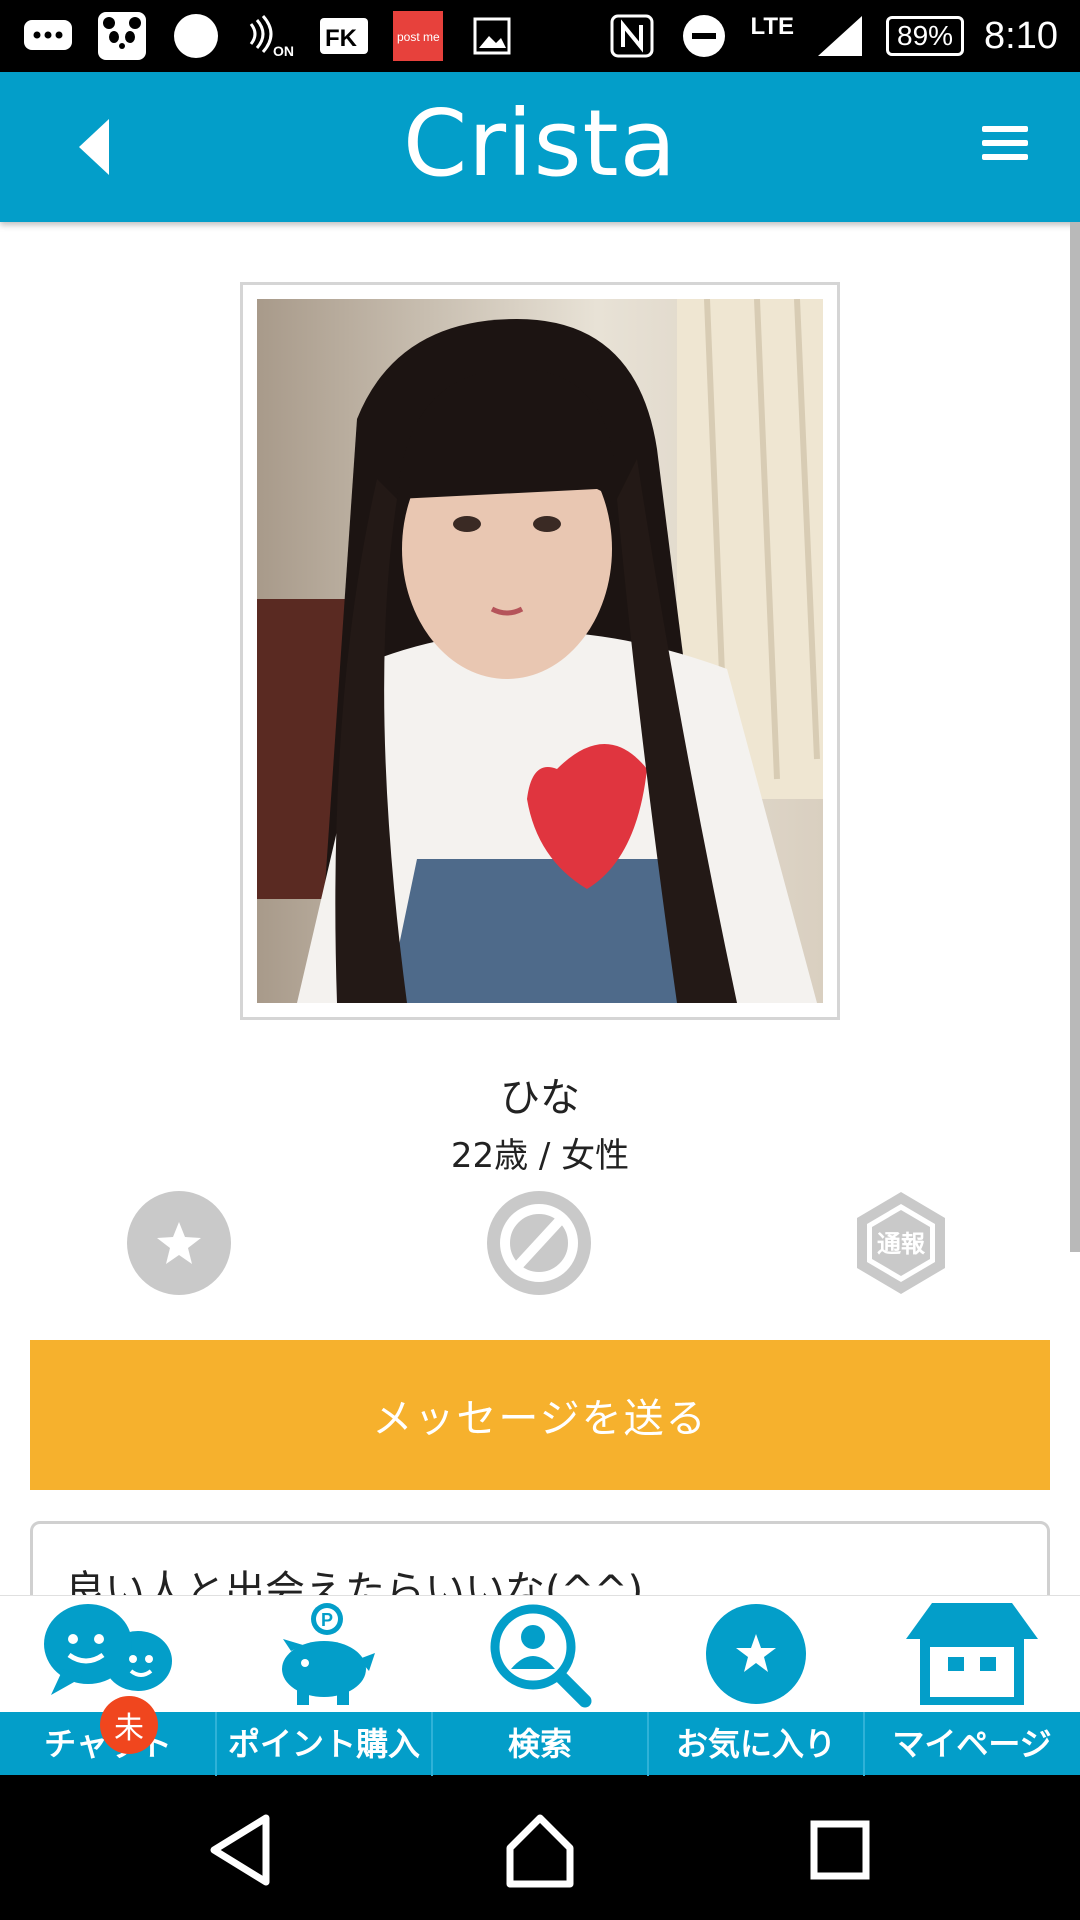  I want to click on report-hexagon-icon: 通報, so click(901, 1243).